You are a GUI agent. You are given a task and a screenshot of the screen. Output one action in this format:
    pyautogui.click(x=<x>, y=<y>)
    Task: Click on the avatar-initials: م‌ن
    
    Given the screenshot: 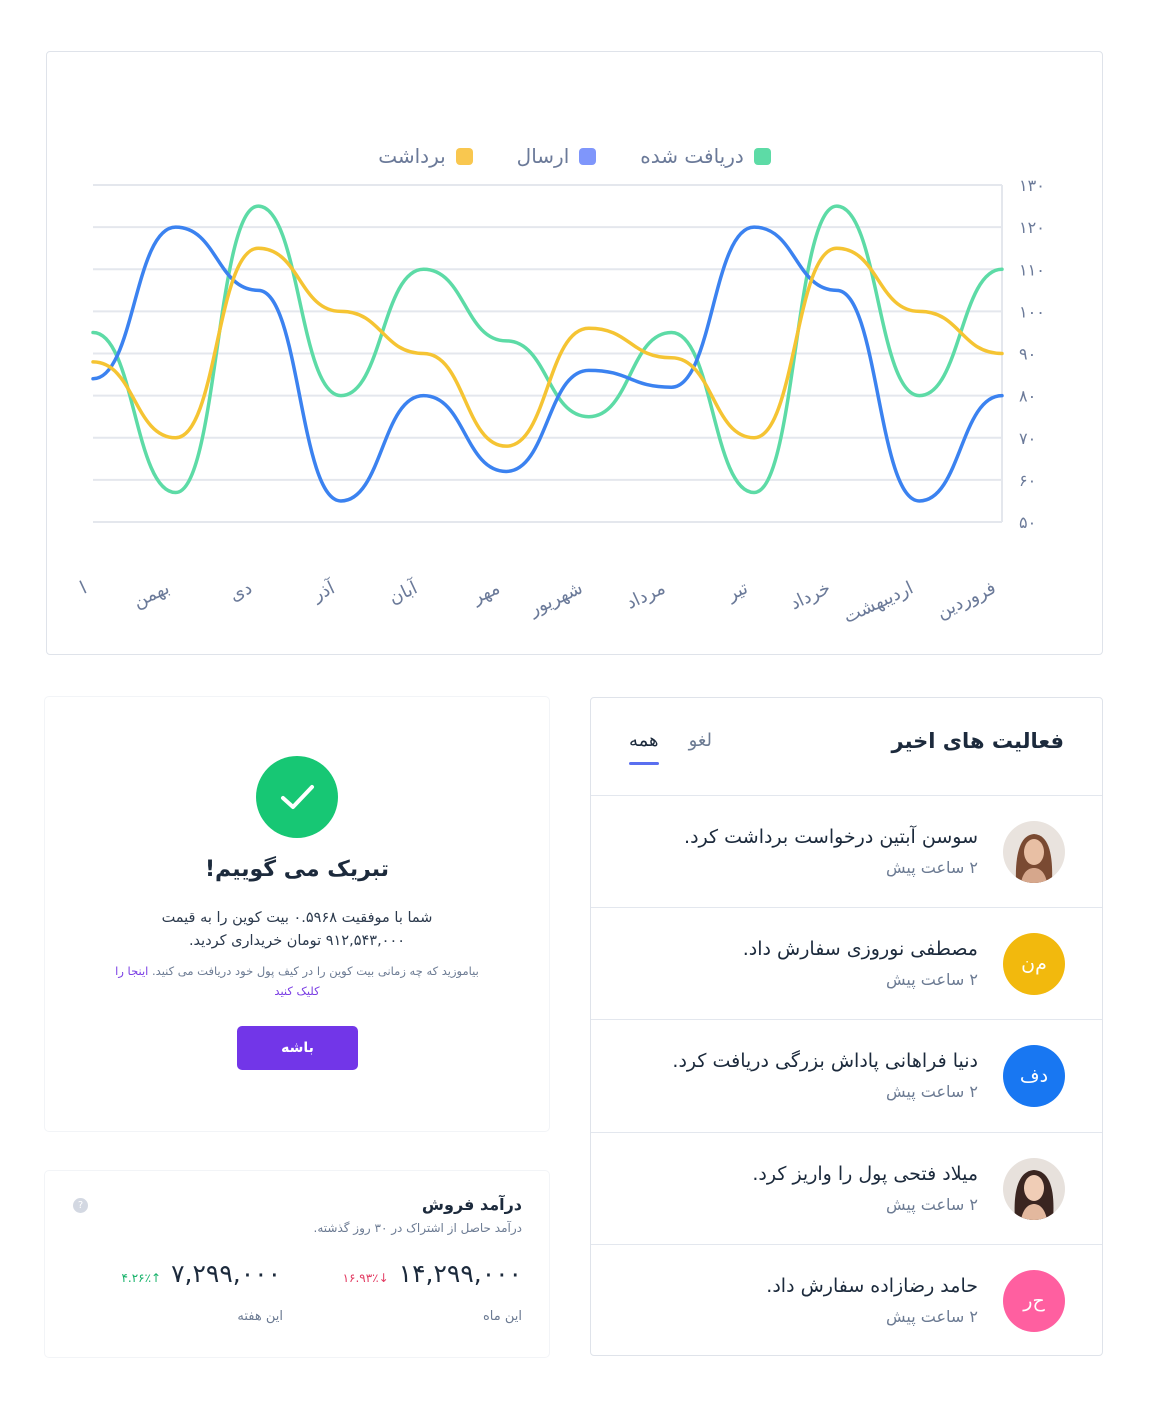 What is the action you would take?
    pyautogui.click(x=1034, y=964)
    